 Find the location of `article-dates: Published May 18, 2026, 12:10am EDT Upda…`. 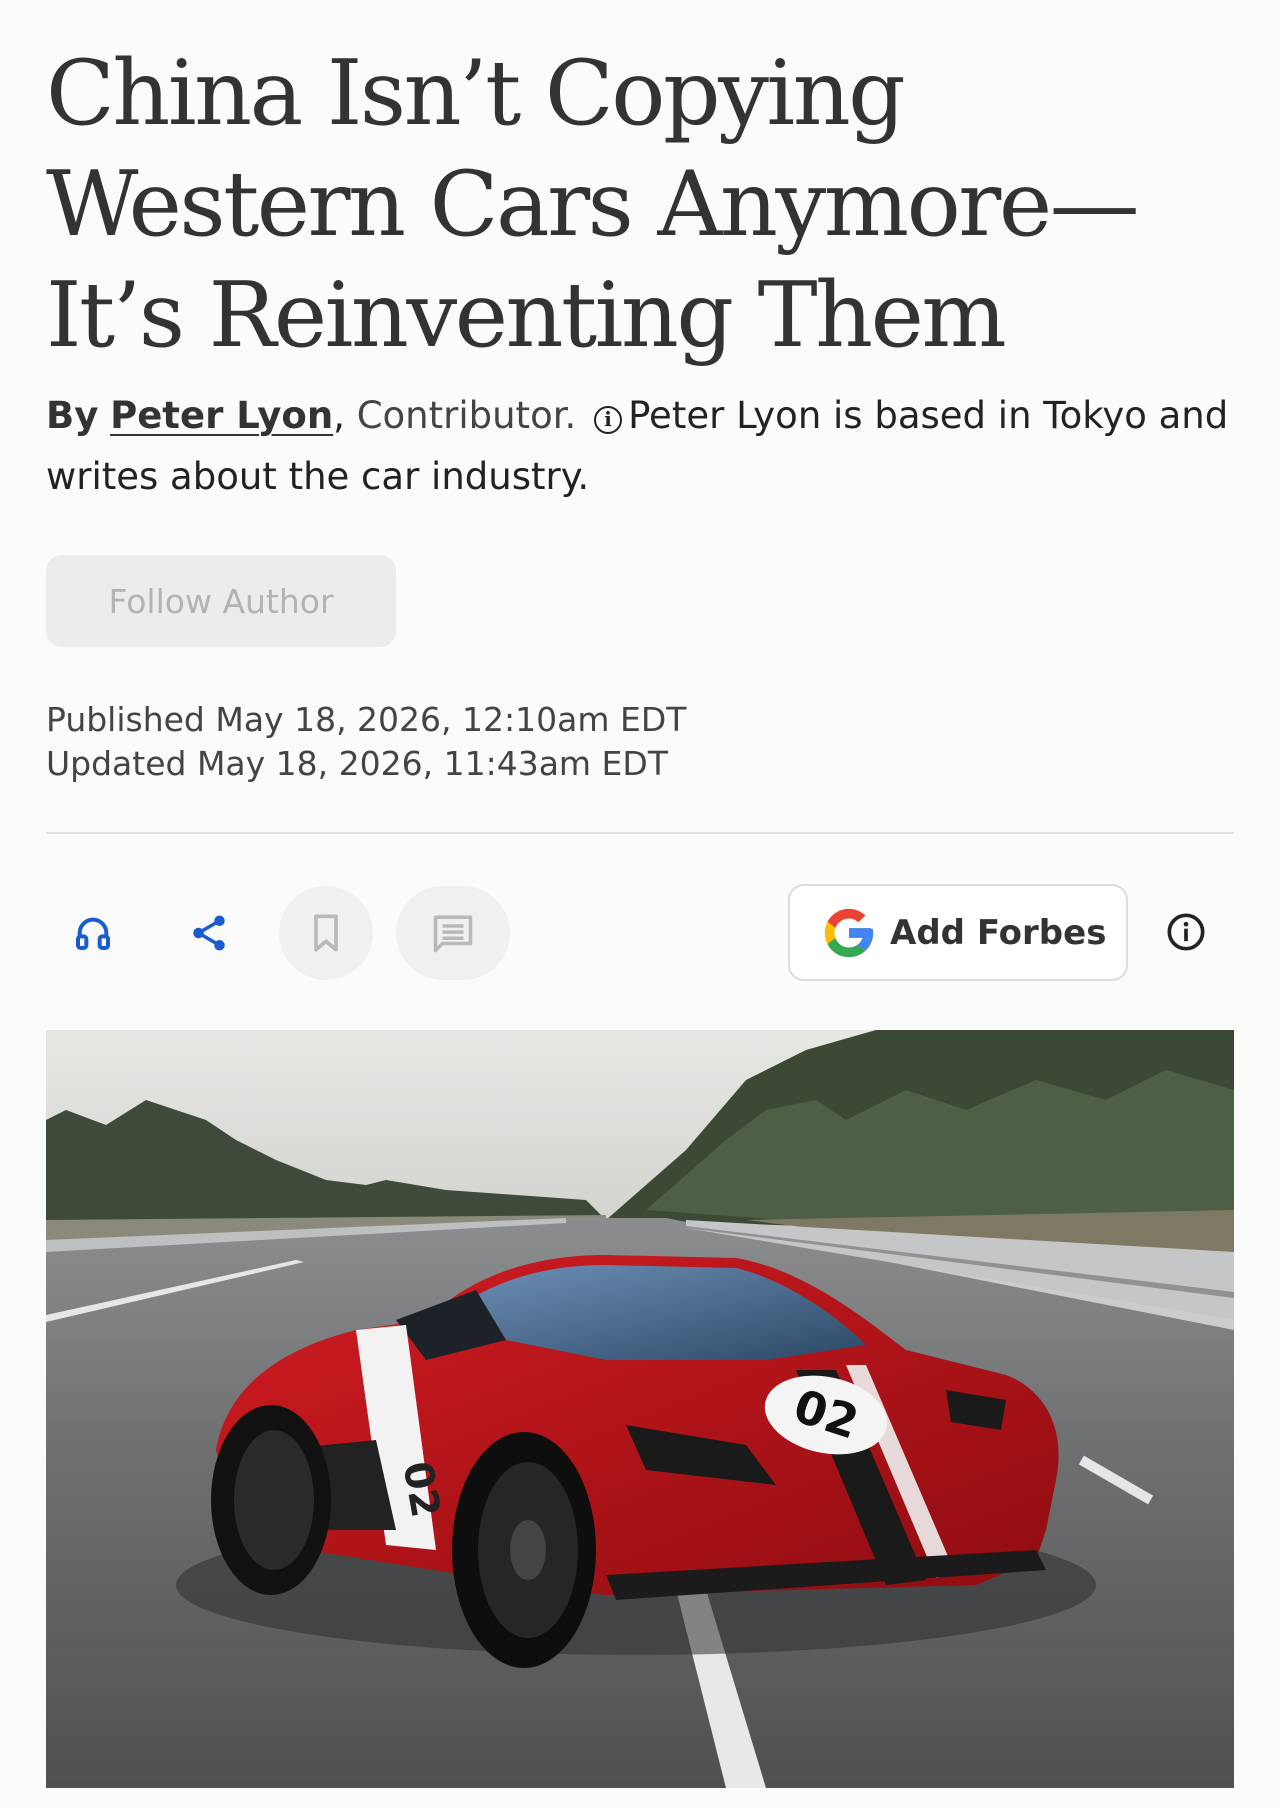

article-dates: Published May 18, 2026, 12:10am EDT Upda… is located at coordinates (366, 742).